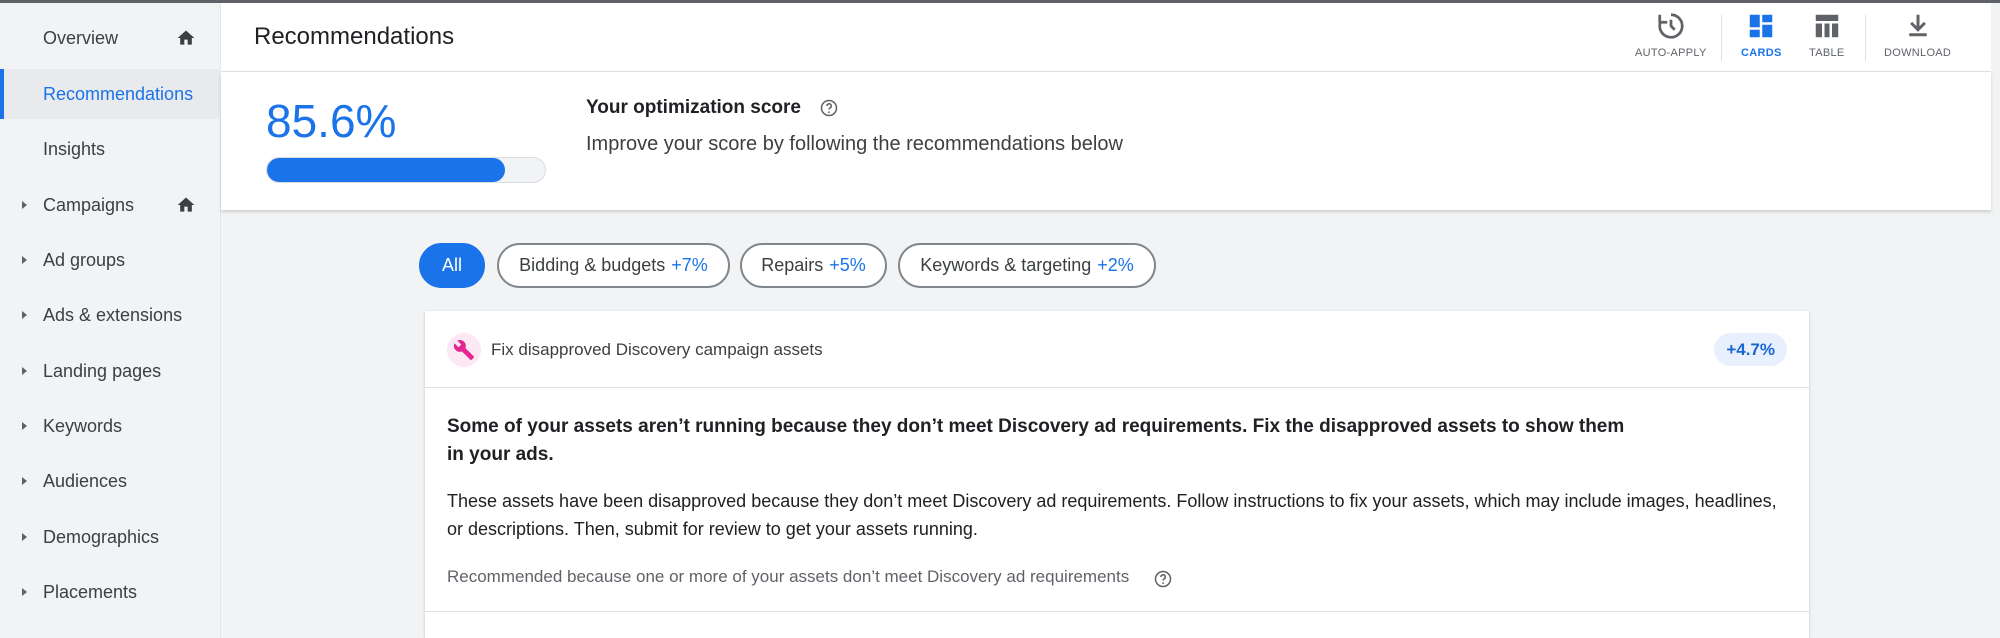 The image size is (2000, 638). Describe the element at coordinates (1006, 265) in the screenshot. I see `chip-label: Keywords & targeting` at that location.